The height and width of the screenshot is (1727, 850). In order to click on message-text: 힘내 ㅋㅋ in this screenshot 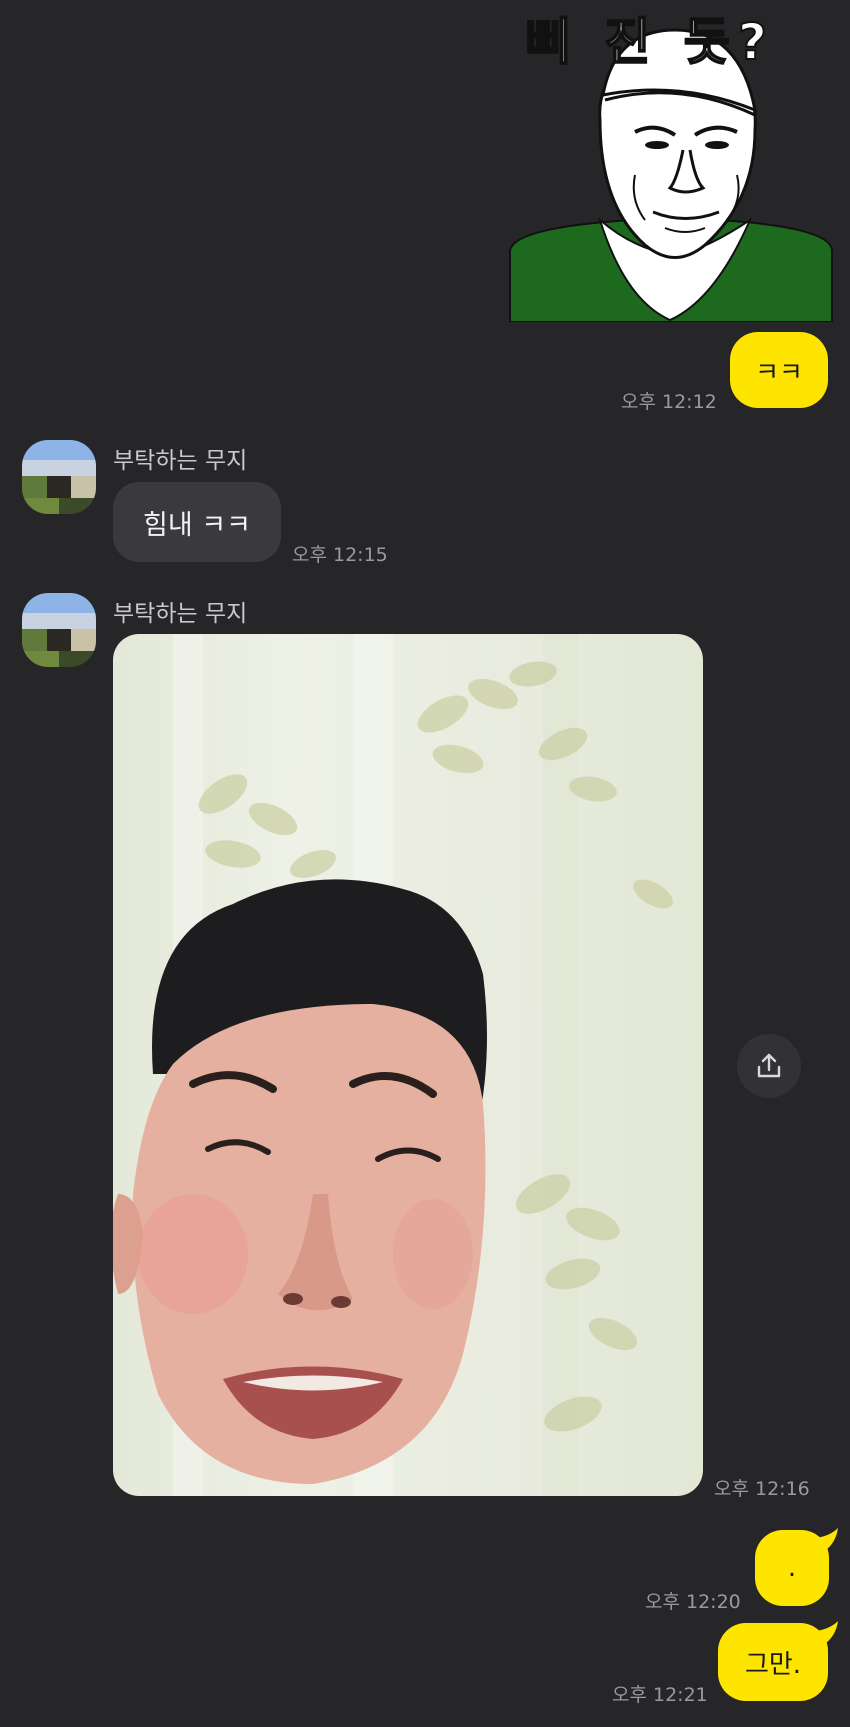, I will do `click(197, 525)`.